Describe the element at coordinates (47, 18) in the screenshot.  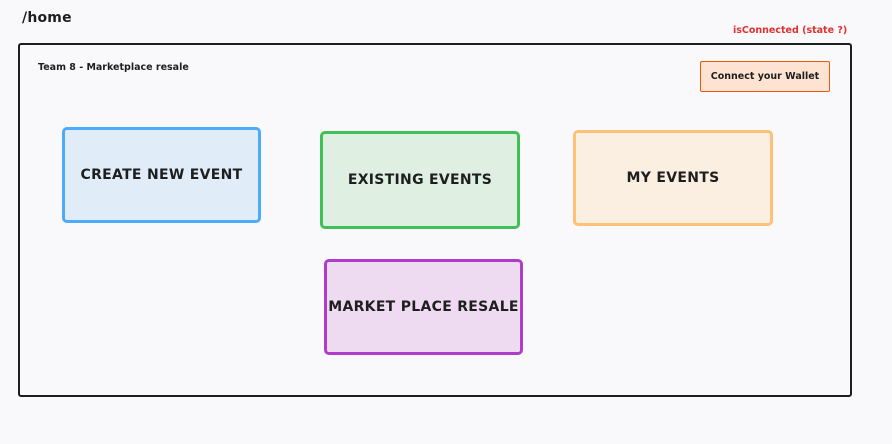
I see `route-label: /home` at that location.